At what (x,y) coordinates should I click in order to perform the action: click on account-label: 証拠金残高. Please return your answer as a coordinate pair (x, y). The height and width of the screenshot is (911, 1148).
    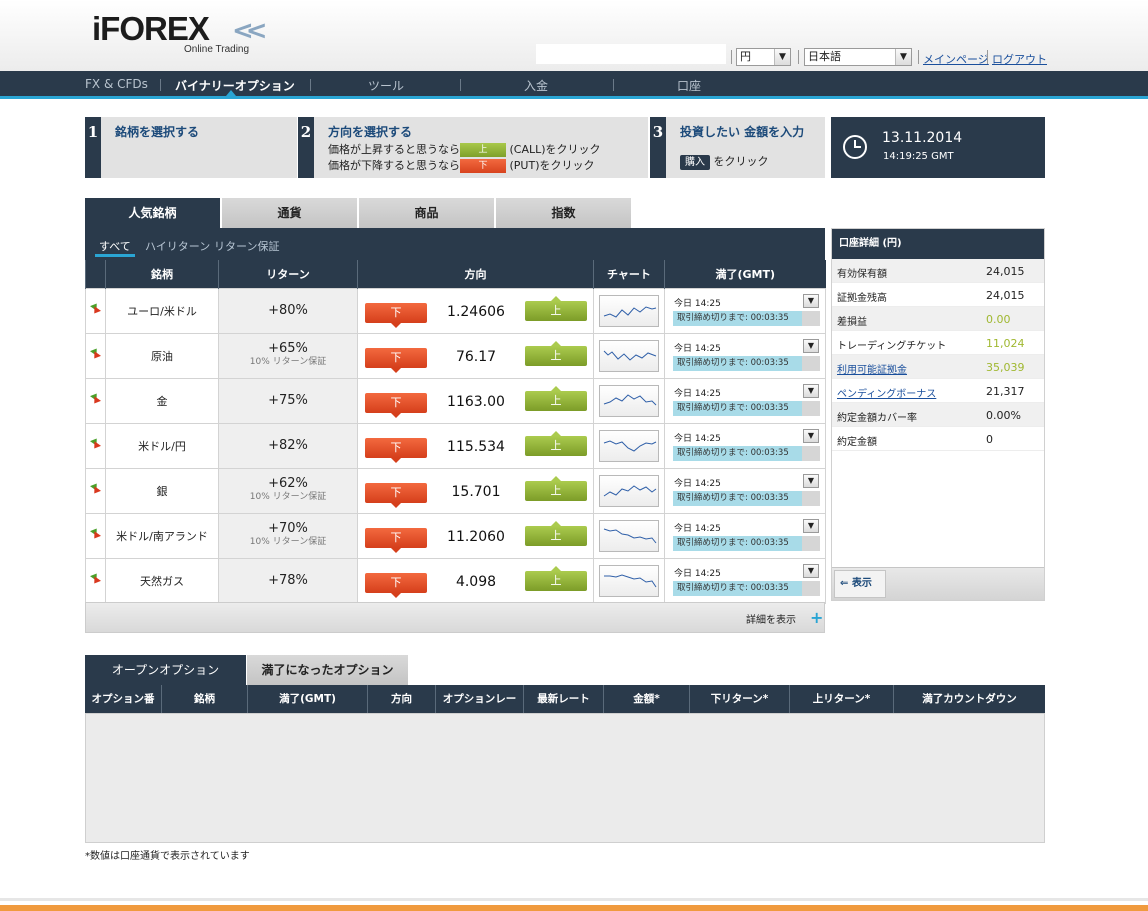
    Looking at the image, I should click on (862, 298).